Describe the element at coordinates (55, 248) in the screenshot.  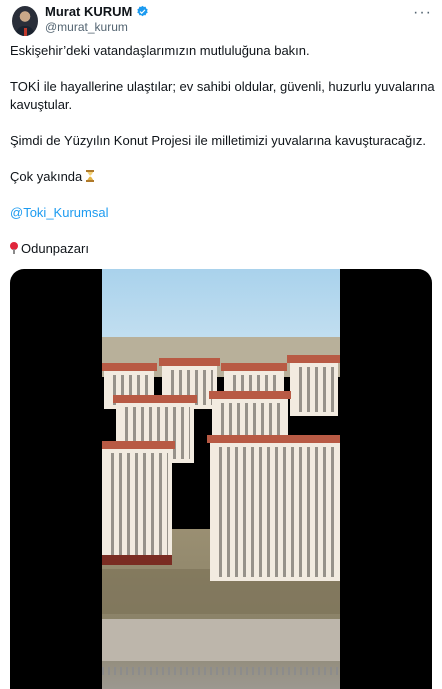
I see `location-text: Odunpazarı` at that location.